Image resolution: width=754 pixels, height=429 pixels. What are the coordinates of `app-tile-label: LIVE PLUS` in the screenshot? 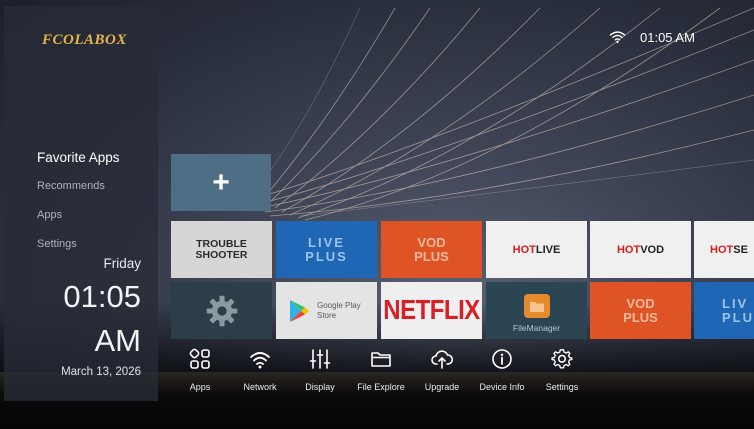 It's located at (326, 249).